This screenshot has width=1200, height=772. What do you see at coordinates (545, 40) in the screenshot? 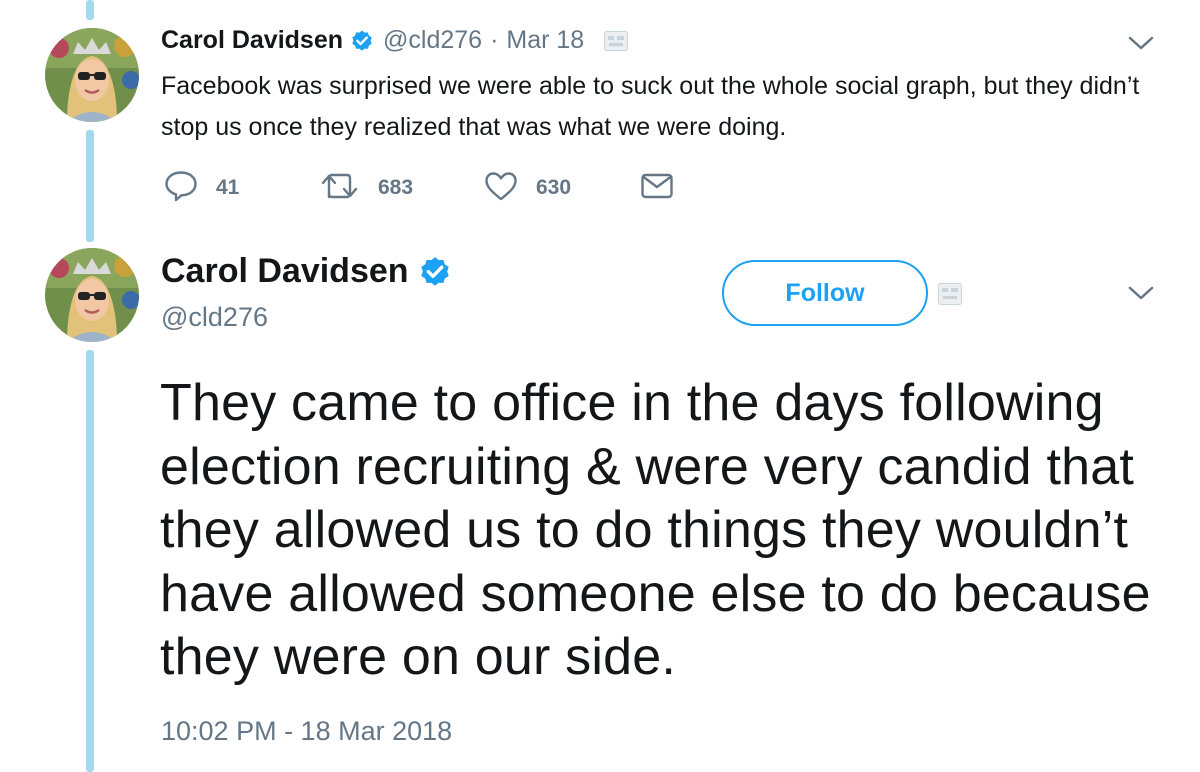
I see `tweet-date: Mar 18` at bounding box center [545, 40].